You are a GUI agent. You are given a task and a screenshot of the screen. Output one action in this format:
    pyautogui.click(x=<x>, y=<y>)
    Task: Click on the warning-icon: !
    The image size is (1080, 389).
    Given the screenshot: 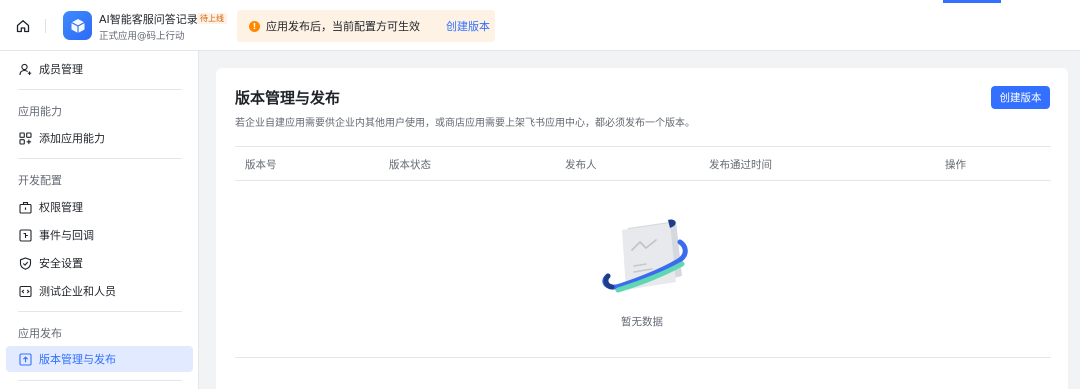 What is the action you would take?
    pyautogui.click(x=254, y=26)
    